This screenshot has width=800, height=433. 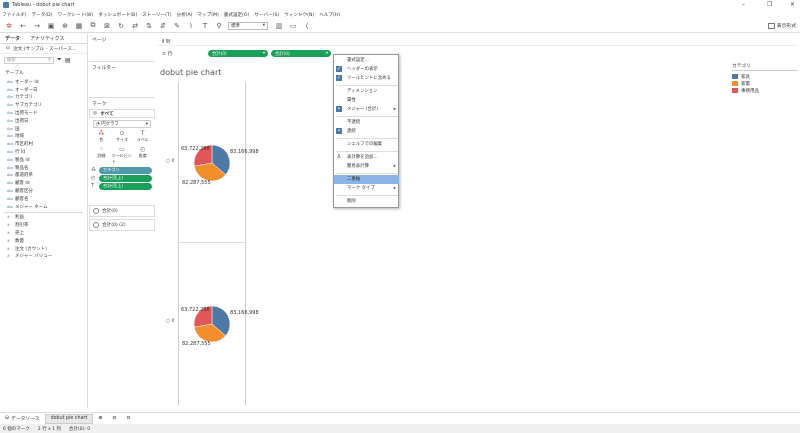 What do you see at coordinates (68, 60) in the screenshot?
I see `view-options-icon: ▤` at bounding box center [68, 60].